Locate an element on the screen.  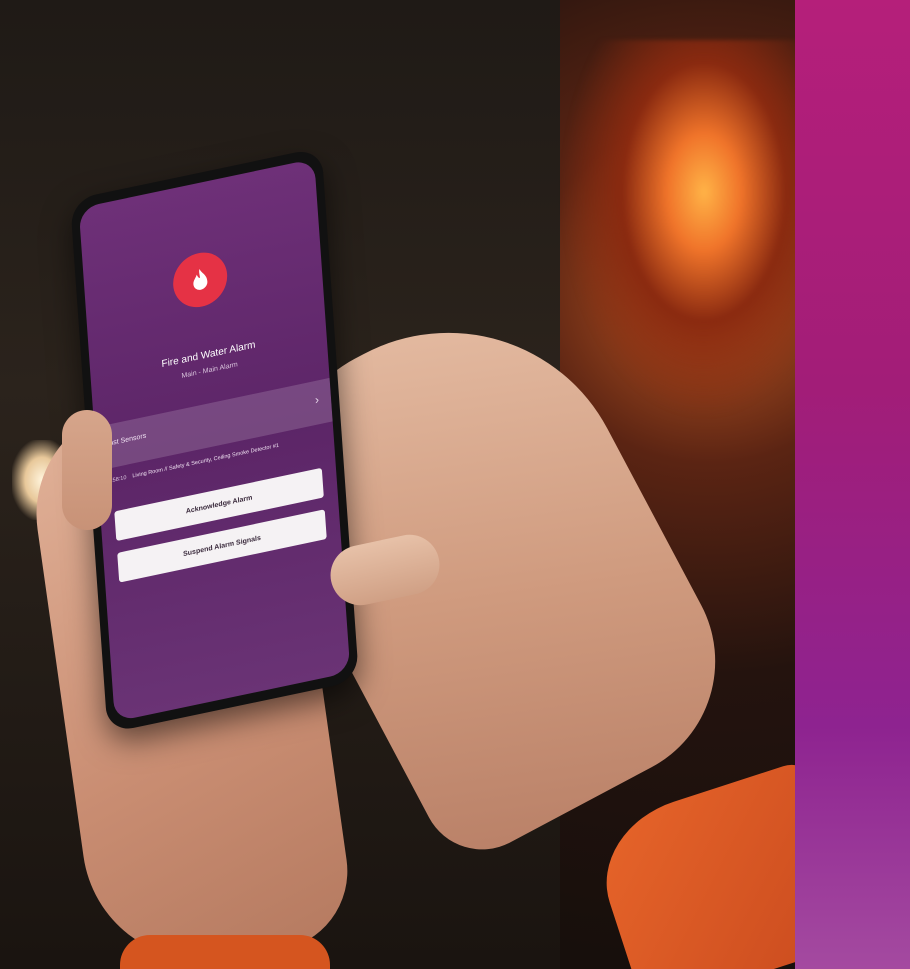
left-sleeve is located at coordinates (225, 952).